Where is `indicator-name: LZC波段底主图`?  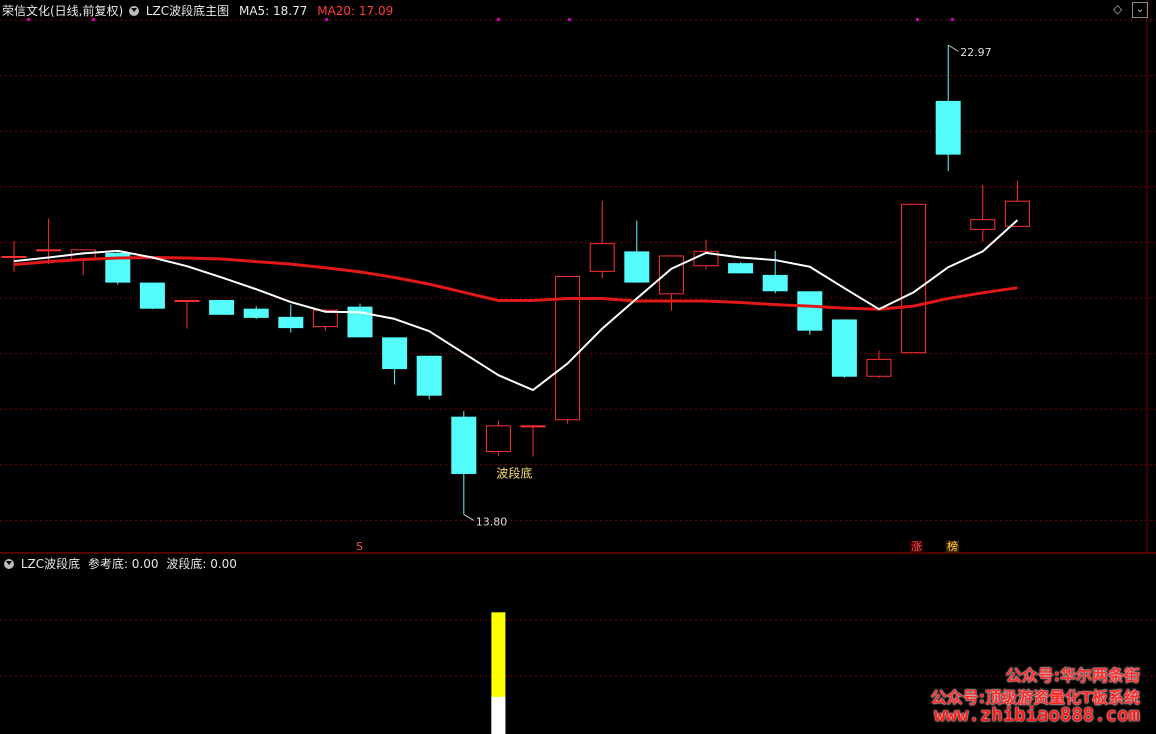 indicator-name: LZC波段底主图 is located at coordinates (187, 11).